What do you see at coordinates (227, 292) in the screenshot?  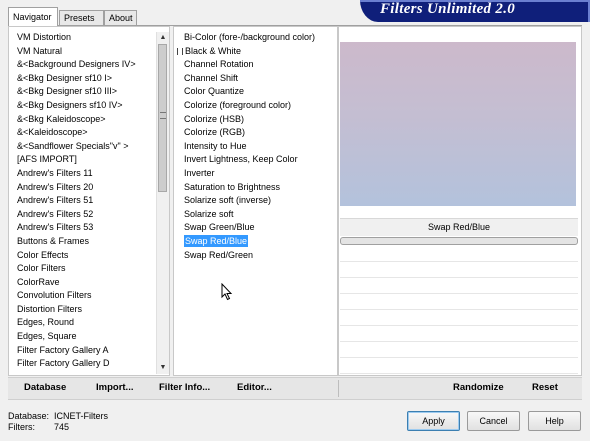 I see `mouse-cursor-icon` at bounding box center [227, 292].